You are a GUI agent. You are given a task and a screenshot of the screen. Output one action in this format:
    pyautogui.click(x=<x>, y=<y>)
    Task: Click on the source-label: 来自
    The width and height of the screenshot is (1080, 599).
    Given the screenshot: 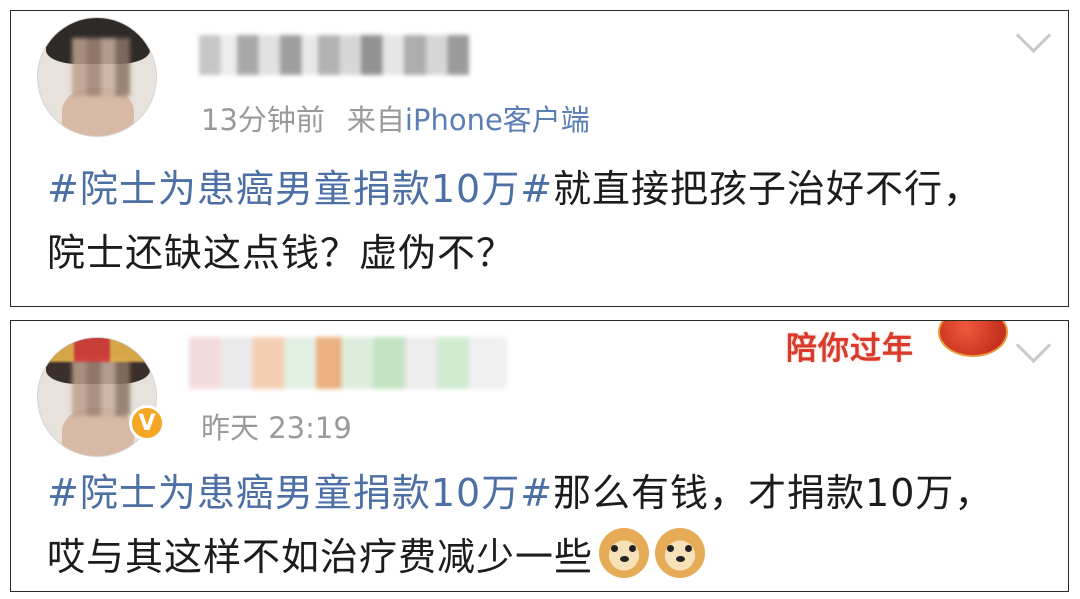 What is the action you would take?
    pyautogui.click(x=375, y=120)
    